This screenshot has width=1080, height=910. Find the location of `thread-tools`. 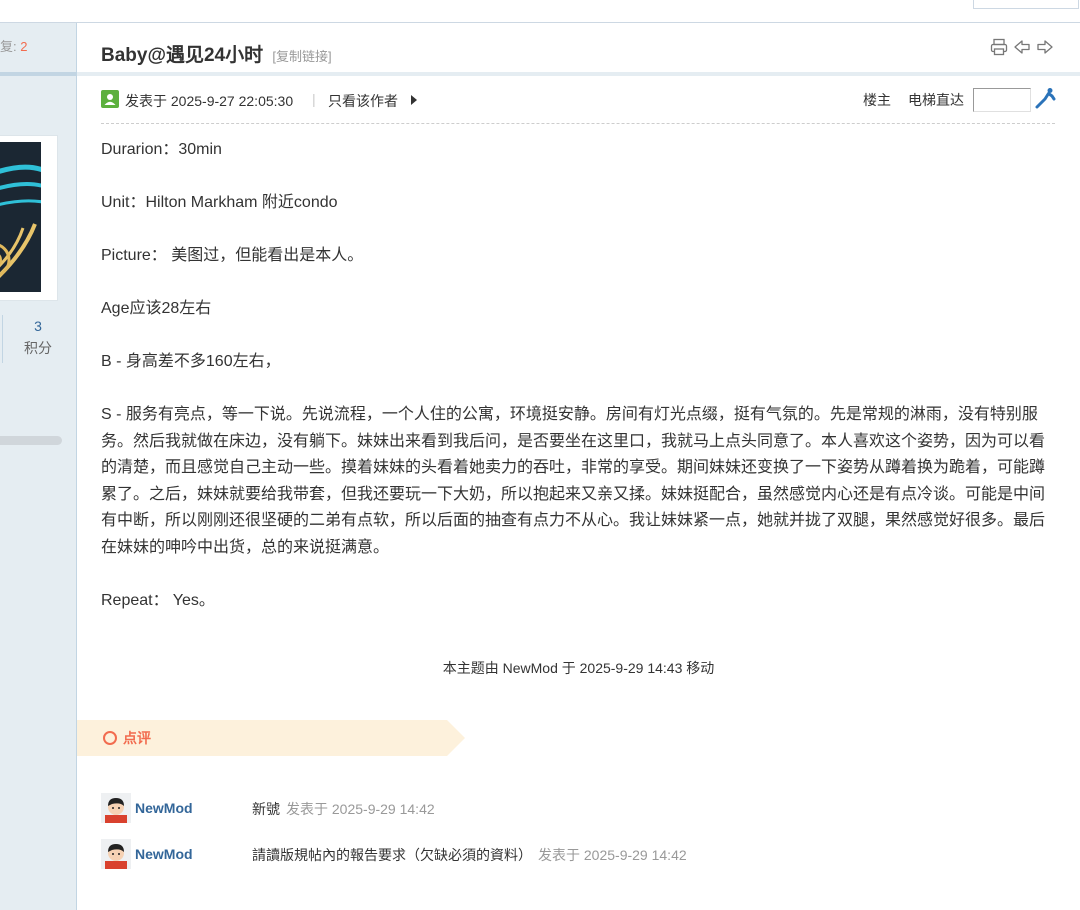

thread-tools is located at coordinates (1022, 47).